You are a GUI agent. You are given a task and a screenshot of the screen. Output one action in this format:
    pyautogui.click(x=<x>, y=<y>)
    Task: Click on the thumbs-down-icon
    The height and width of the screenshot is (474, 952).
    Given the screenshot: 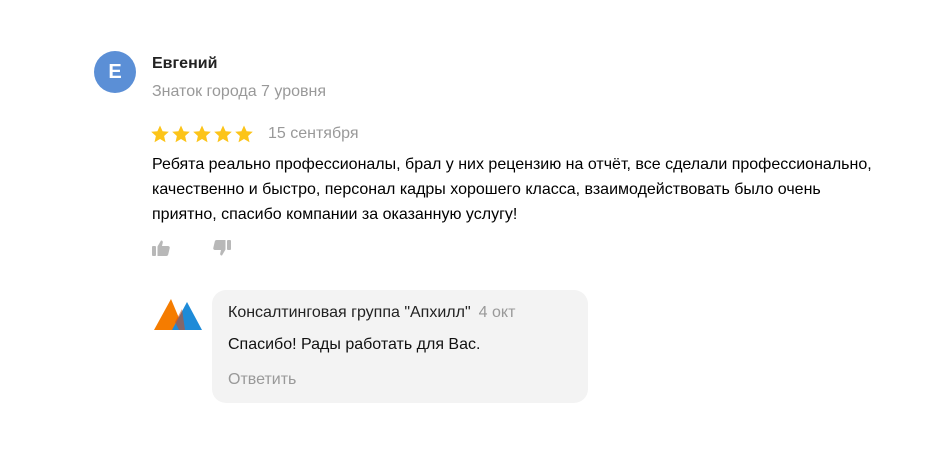 What is the action you would take?
    pyautogui.click(x=222, y=248)
    